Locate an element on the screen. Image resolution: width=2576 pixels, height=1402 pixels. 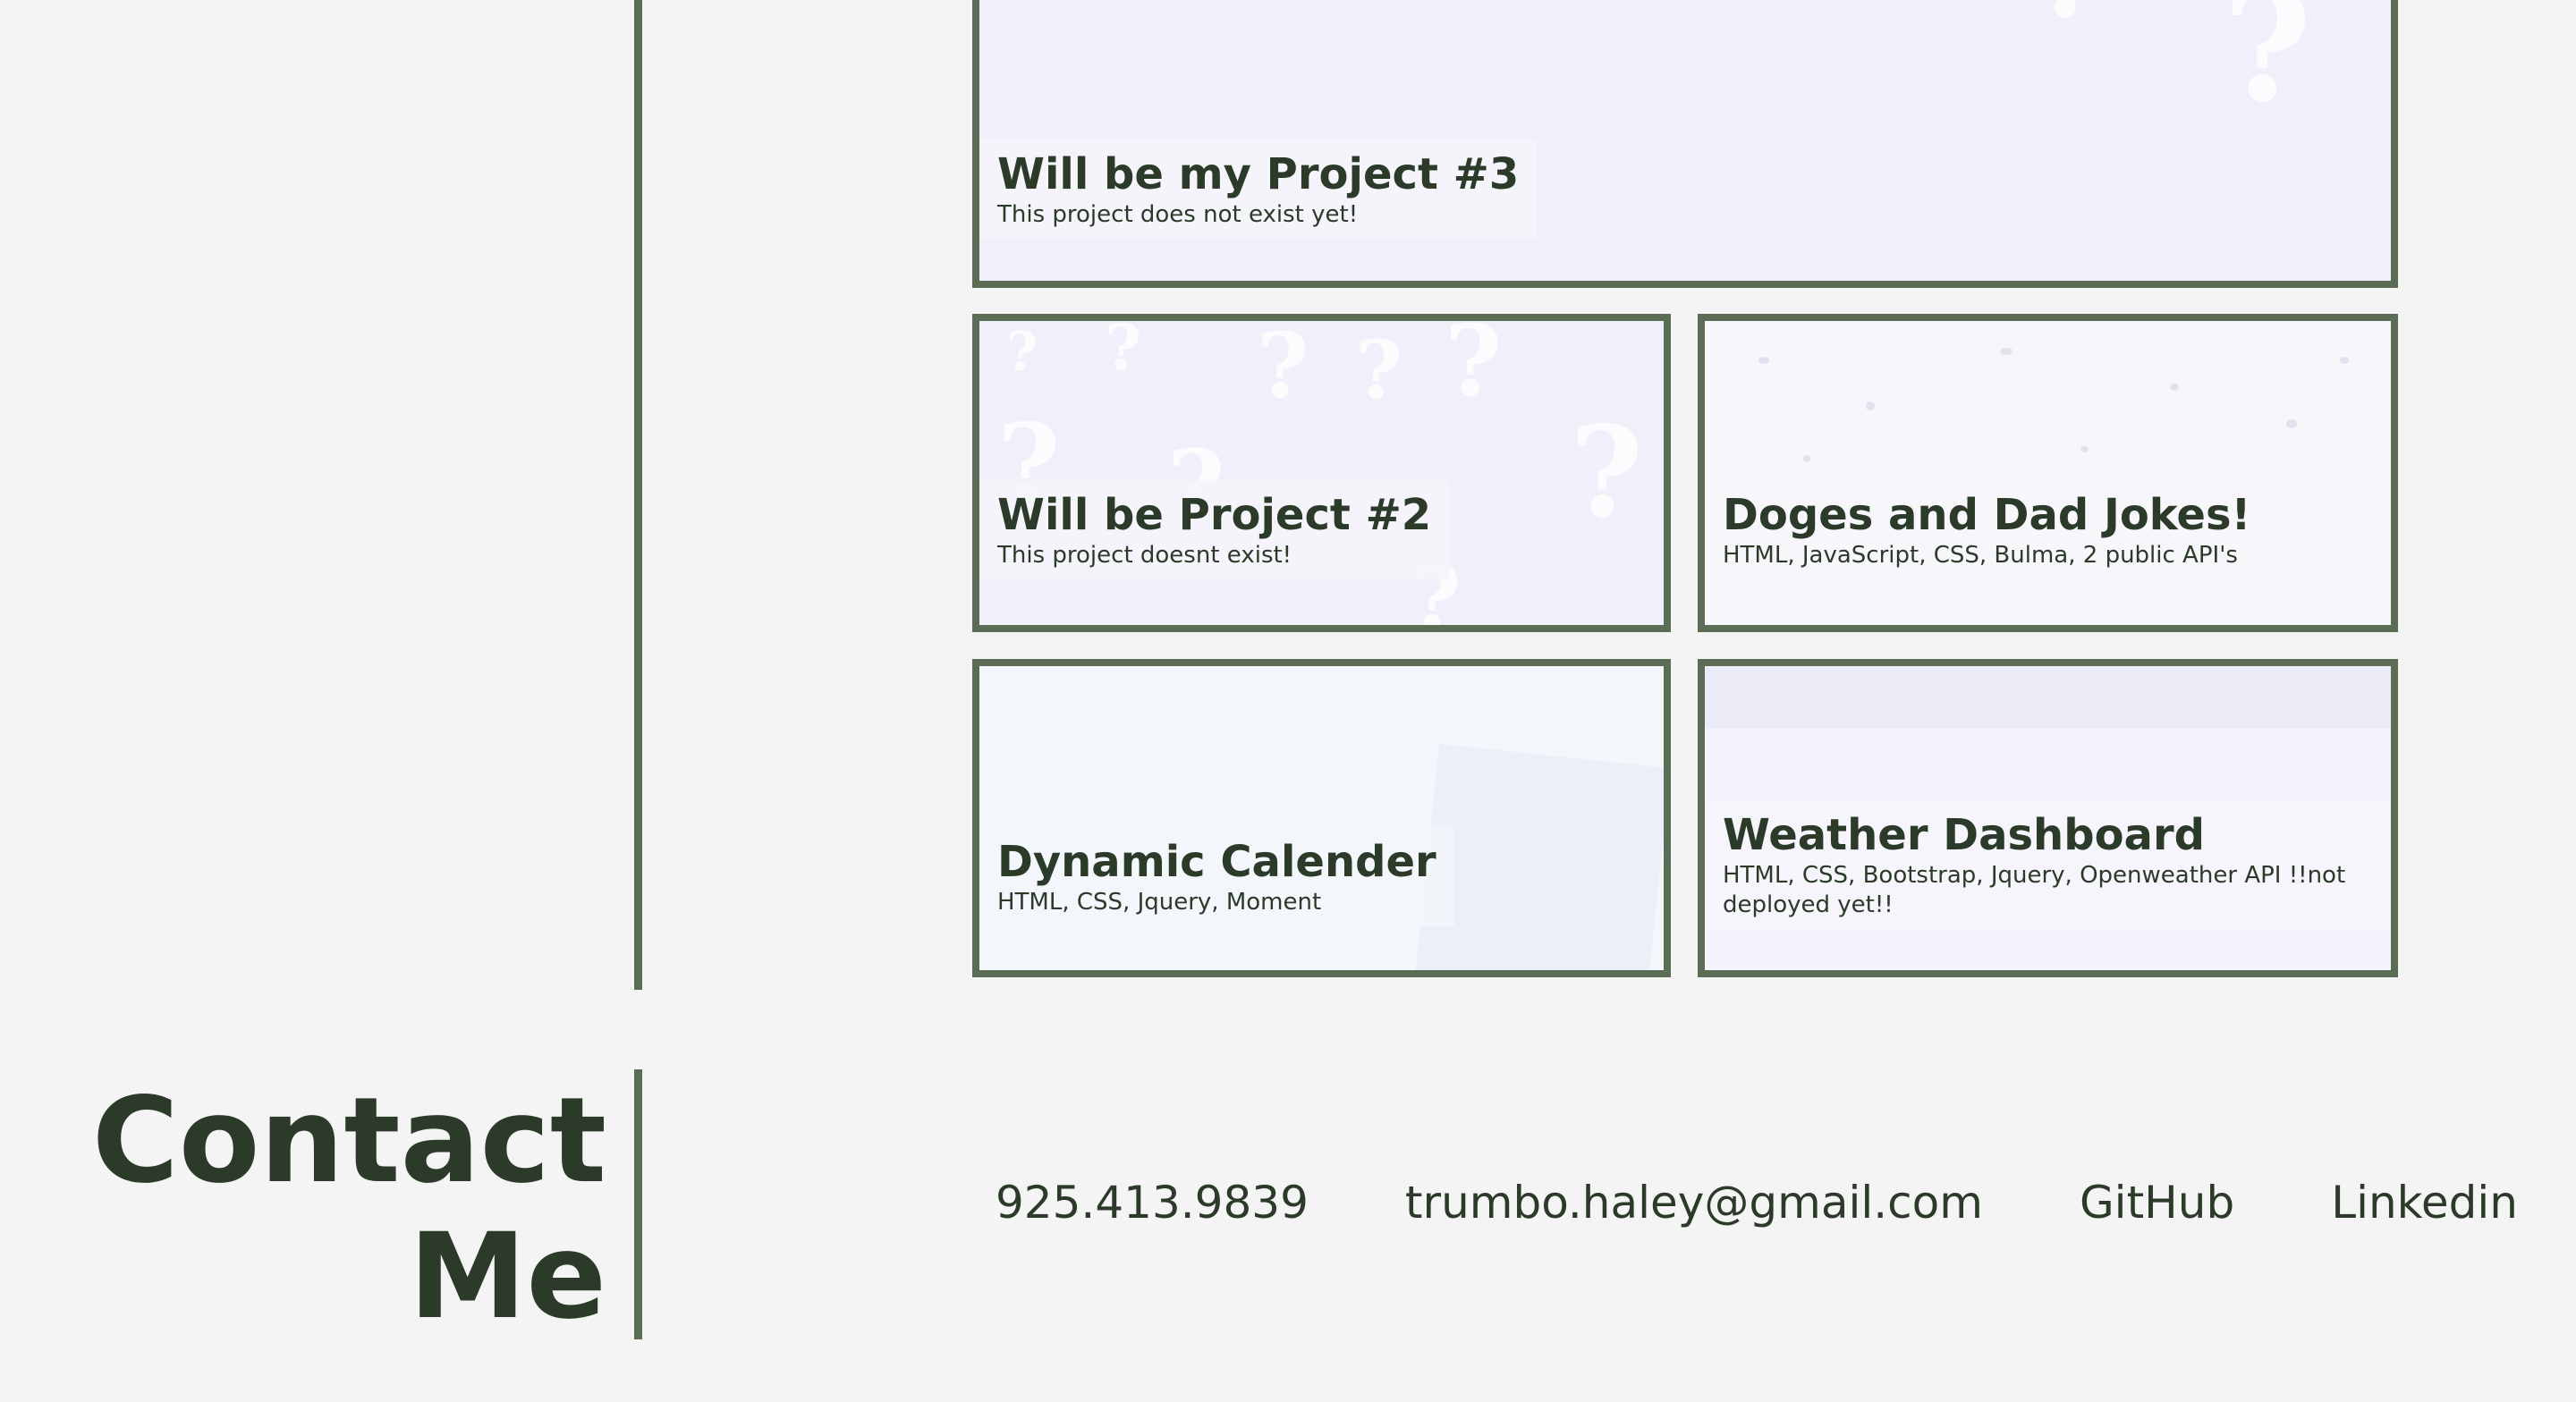
project-title: Will be Project #2 is located at coordinates (1214, 515).